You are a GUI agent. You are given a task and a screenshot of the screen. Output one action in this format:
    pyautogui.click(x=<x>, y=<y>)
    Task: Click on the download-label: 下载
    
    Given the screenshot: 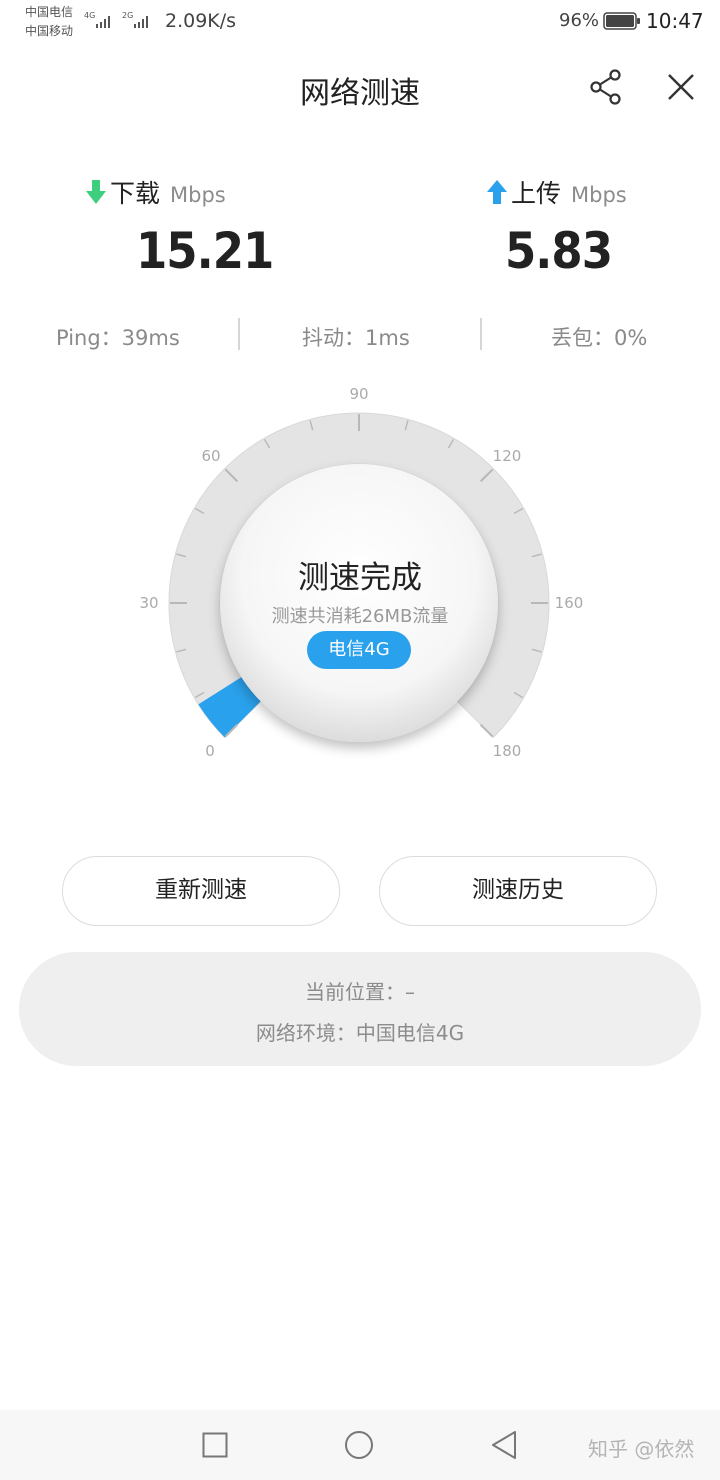 What is the action you would take?
    pyautogui.click(x=135, y=193)
    